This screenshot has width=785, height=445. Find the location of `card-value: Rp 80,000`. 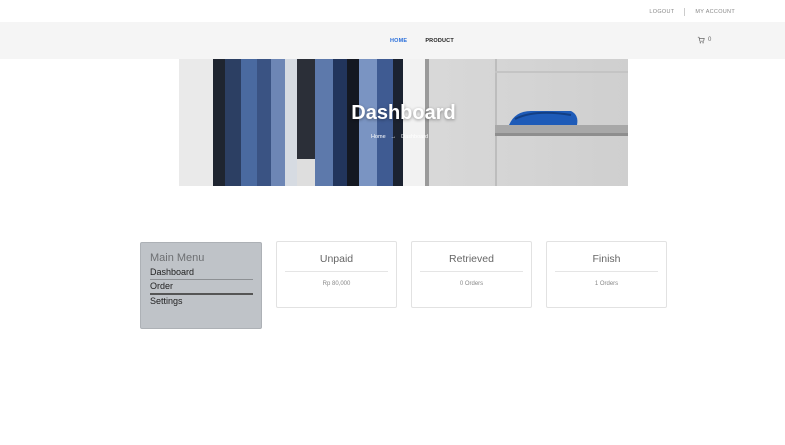

card-value: Rp 80,000 is located at coordinates (336, 284).